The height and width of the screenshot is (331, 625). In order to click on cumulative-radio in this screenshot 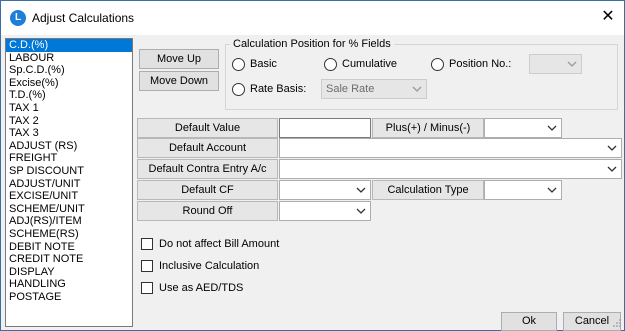, I will do `click(330, 64)`.